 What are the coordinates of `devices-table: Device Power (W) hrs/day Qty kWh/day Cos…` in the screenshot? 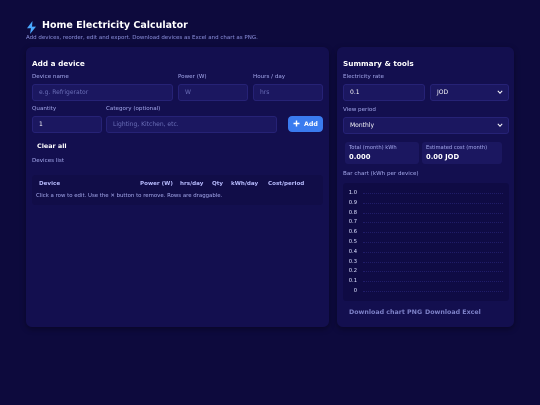 It's located at (177, 190).